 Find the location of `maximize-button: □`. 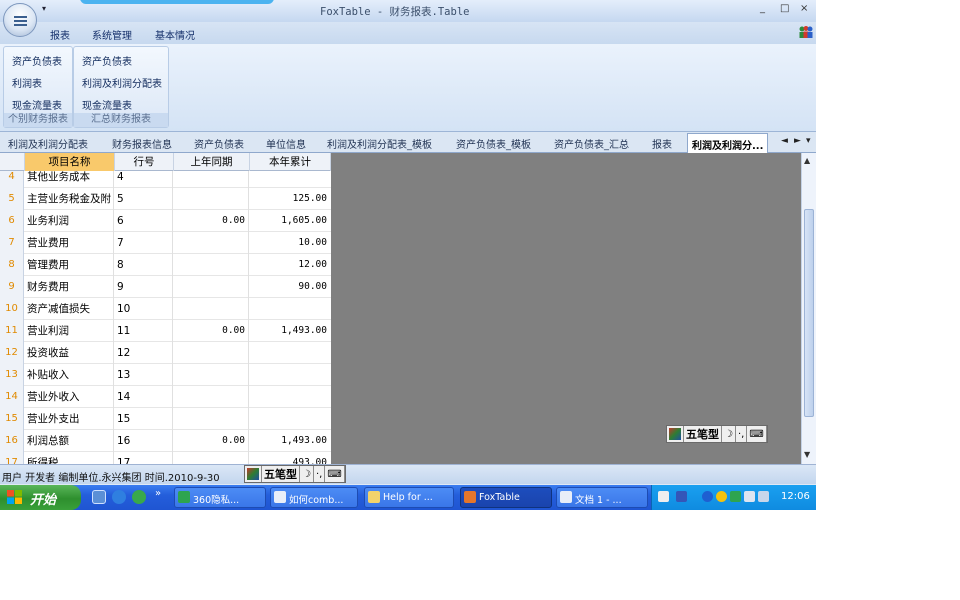

maximize-button: □ is located at coordinates (784, 8).